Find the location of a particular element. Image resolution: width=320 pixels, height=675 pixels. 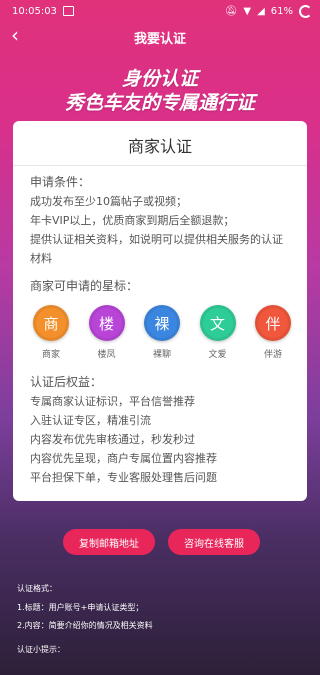

benefit-line: 内容优先呈现，商户专属位置内容推荐 is located at coordinates (123, 458).